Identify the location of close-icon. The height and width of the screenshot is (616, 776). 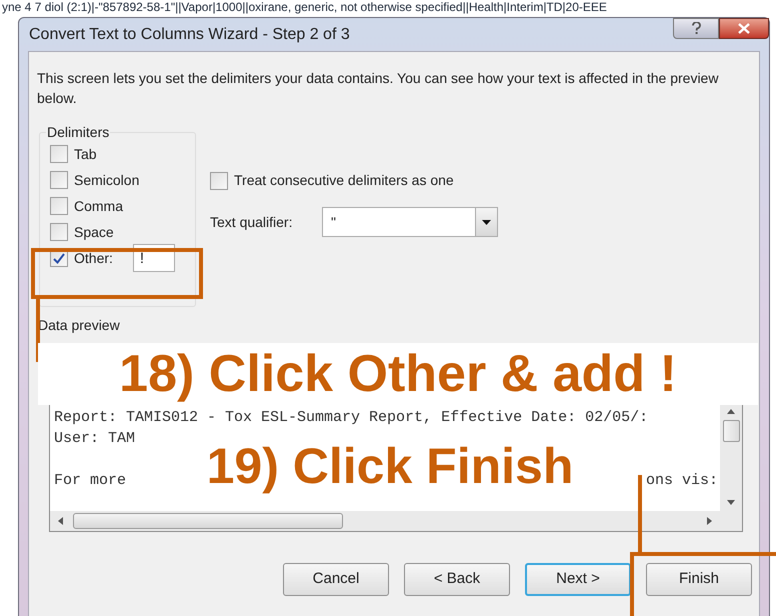
(744, 28).